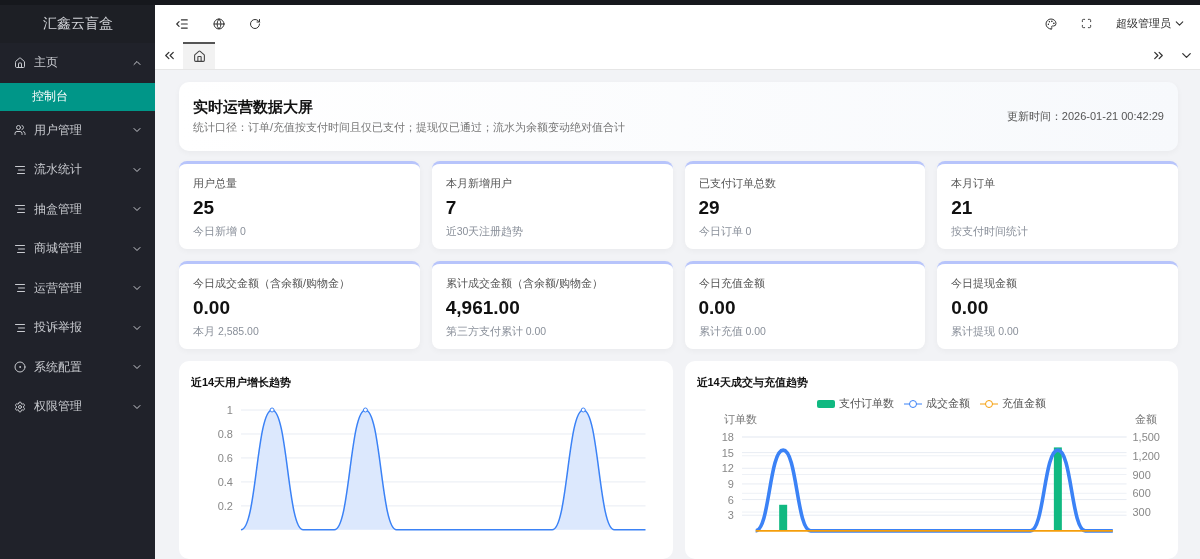 This screenshot has width=1200, height=559. Describe the element at coordinates (77, 24) in the screenshot. I see `app-title: 汇鑫云盲盒` at that location.